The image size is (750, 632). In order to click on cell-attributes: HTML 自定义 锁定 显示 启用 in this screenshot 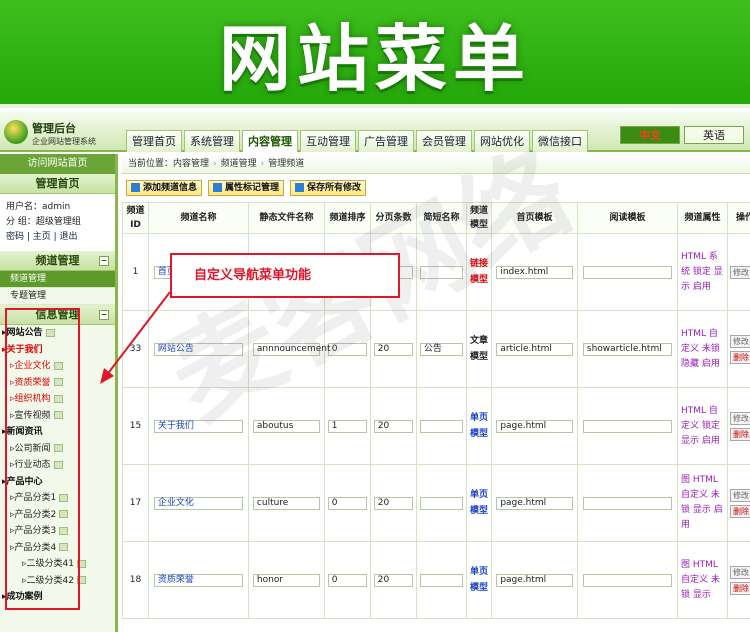, I will do `click(702, 426)`.